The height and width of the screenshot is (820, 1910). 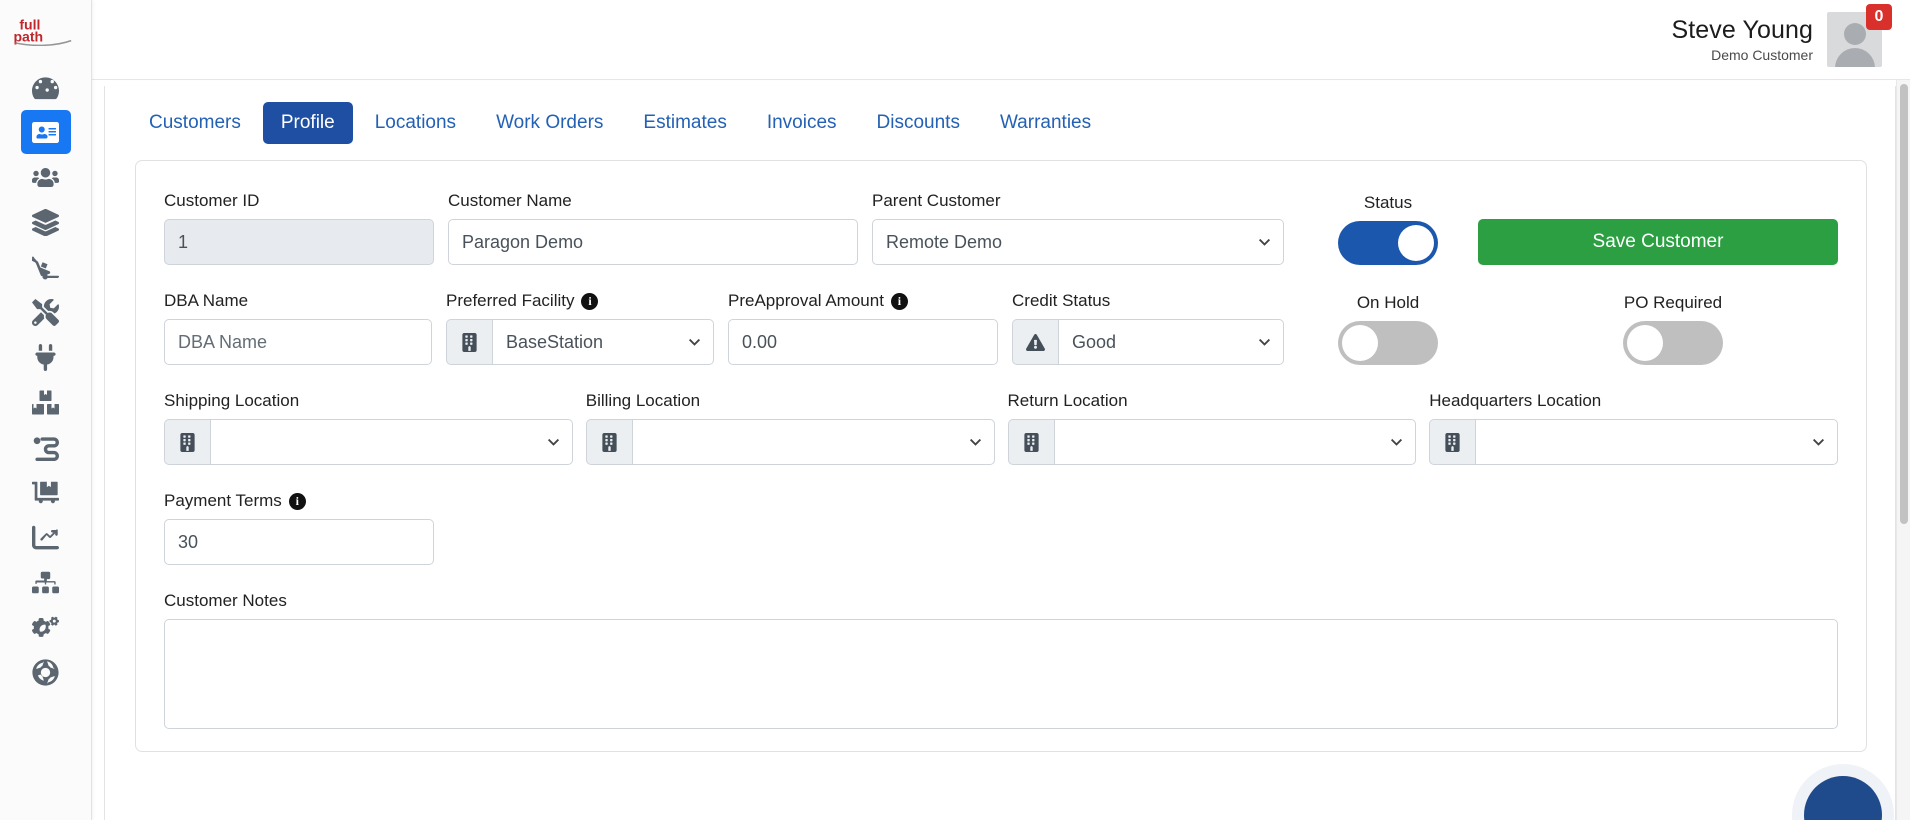 What do you see at coordinates (46, 267) in the screenshot?
I see `sidebar-item-receiving` at bounding box center [46, 267].